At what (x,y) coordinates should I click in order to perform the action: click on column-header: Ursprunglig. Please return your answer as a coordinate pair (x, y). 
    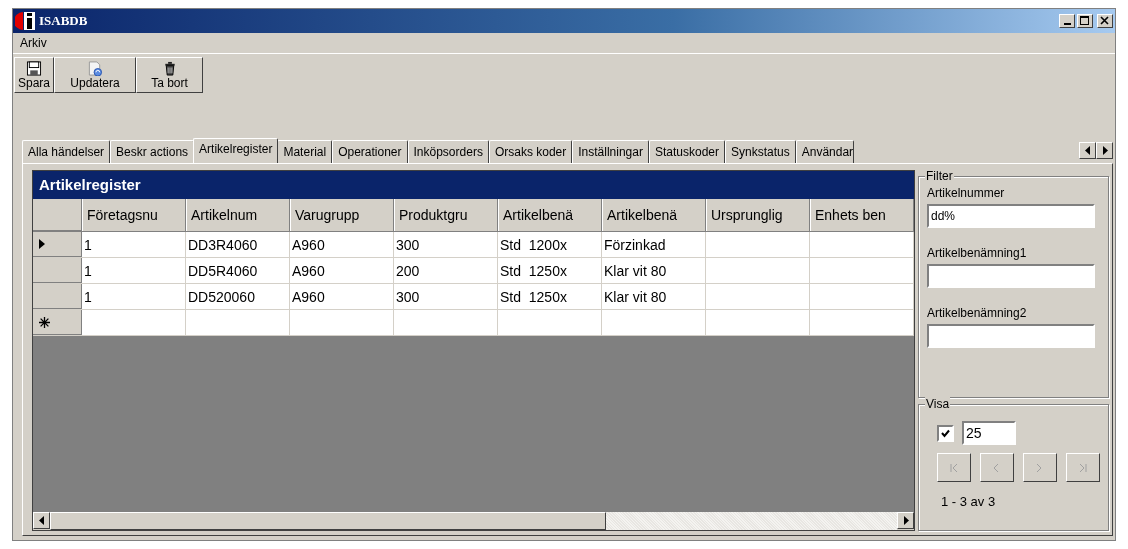
    Looking at the image, I should click on (758, 215).